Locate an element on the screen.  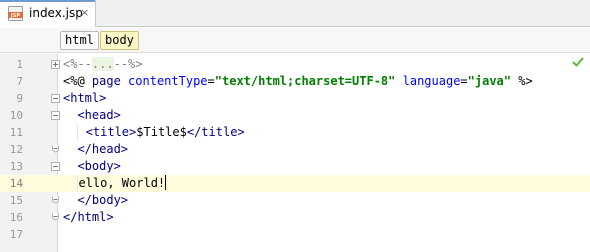
code-token: <title> is located at coordinates (111, 132).